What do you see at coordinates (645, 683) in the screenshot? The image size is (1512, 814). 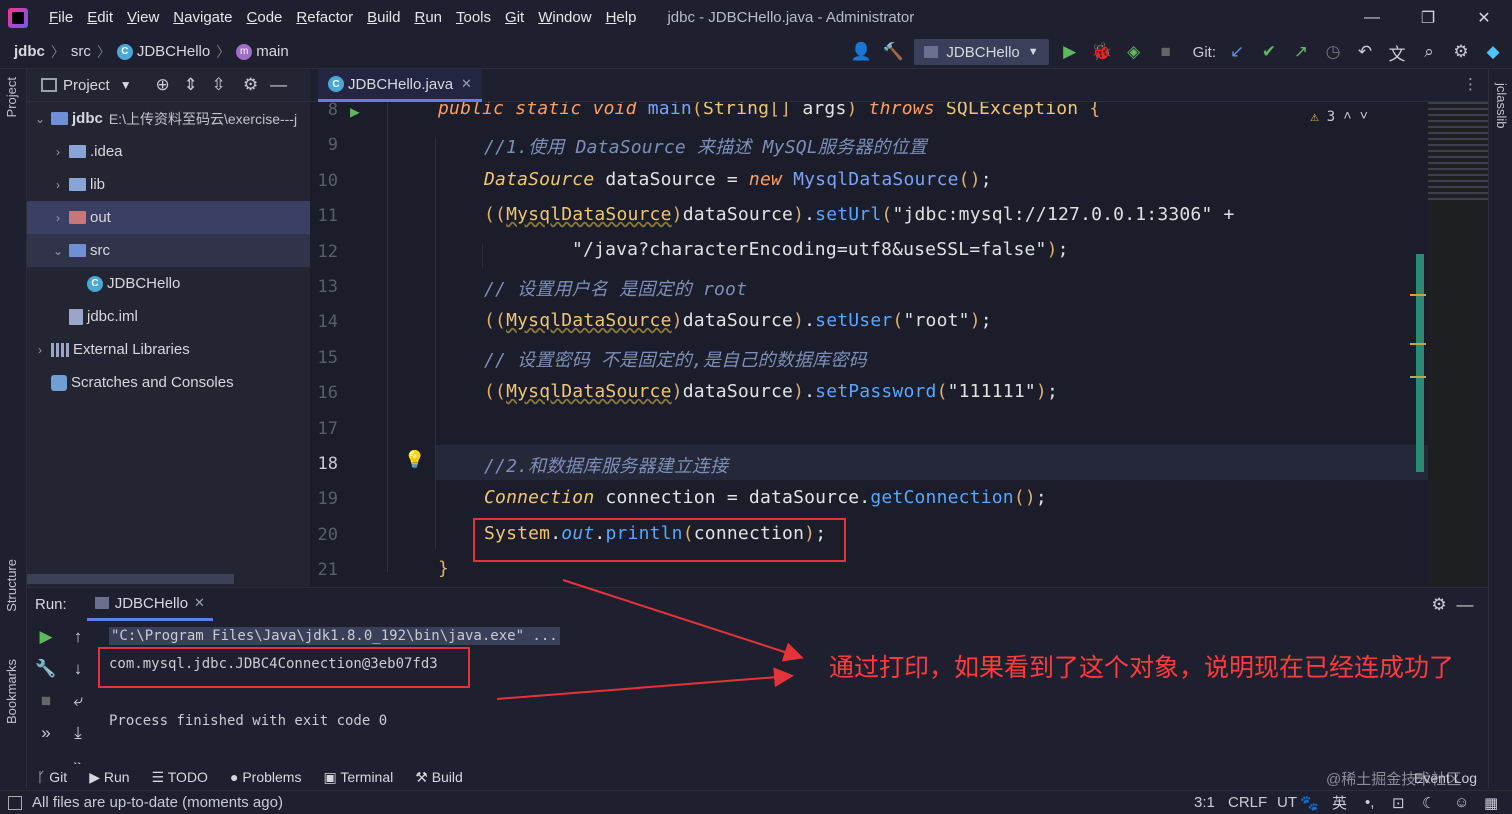 I see `annotation-arrow-from-output` at bounding box center [645, 683].